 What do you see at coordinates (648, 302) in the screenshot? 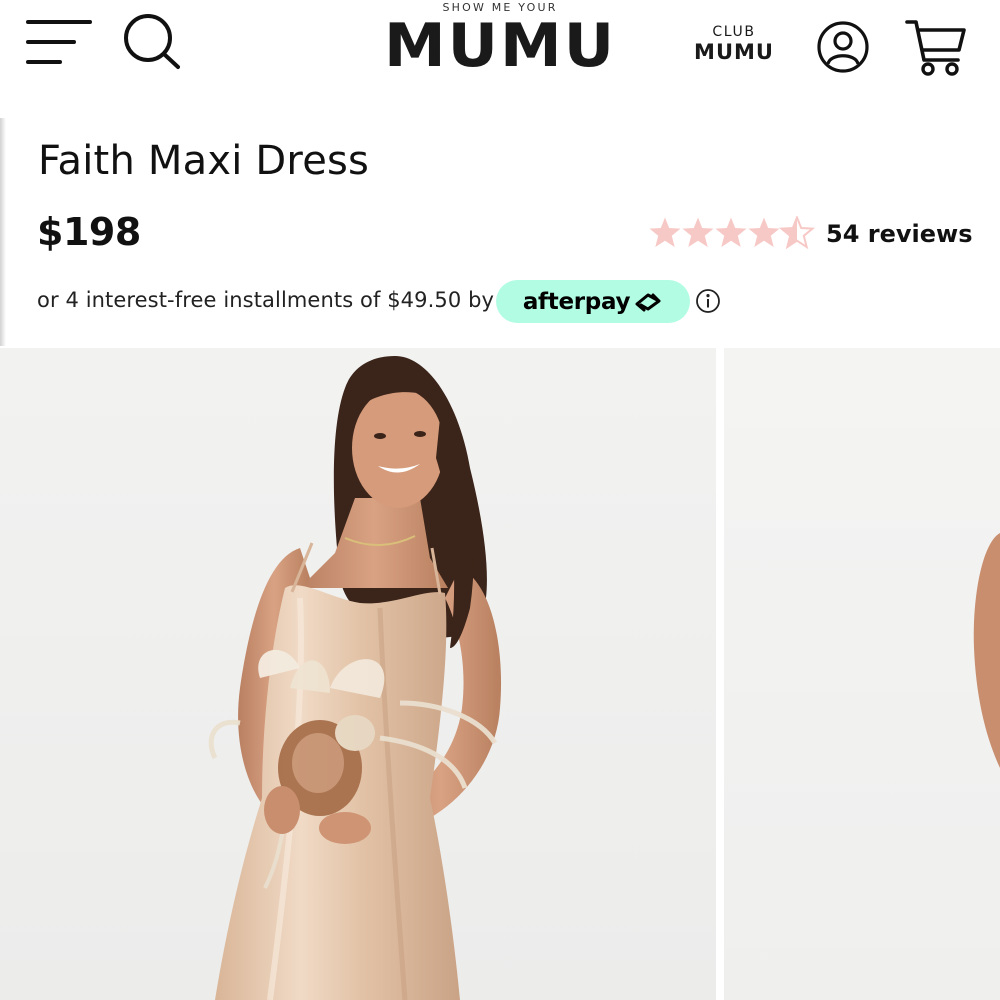
I see `afterpay-logo-icon` at bounding box center [648, 302].